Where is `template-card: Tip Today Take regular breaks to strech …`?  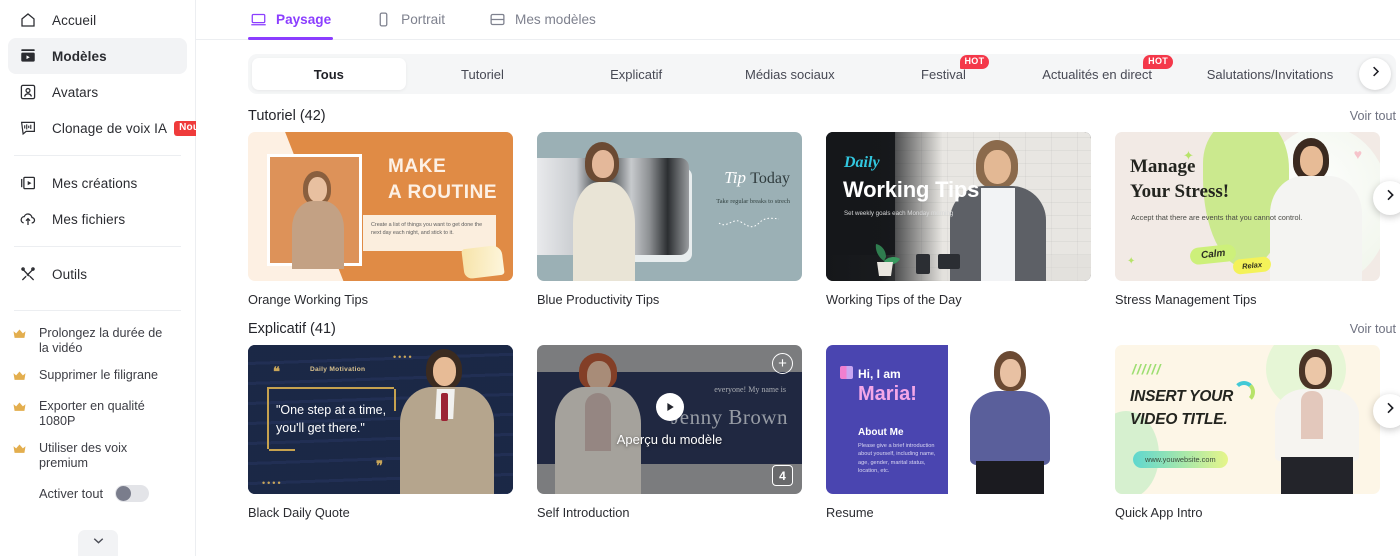
template-card: Tip Today Take regular breaks to strech … is located at coordinates (669, 219).